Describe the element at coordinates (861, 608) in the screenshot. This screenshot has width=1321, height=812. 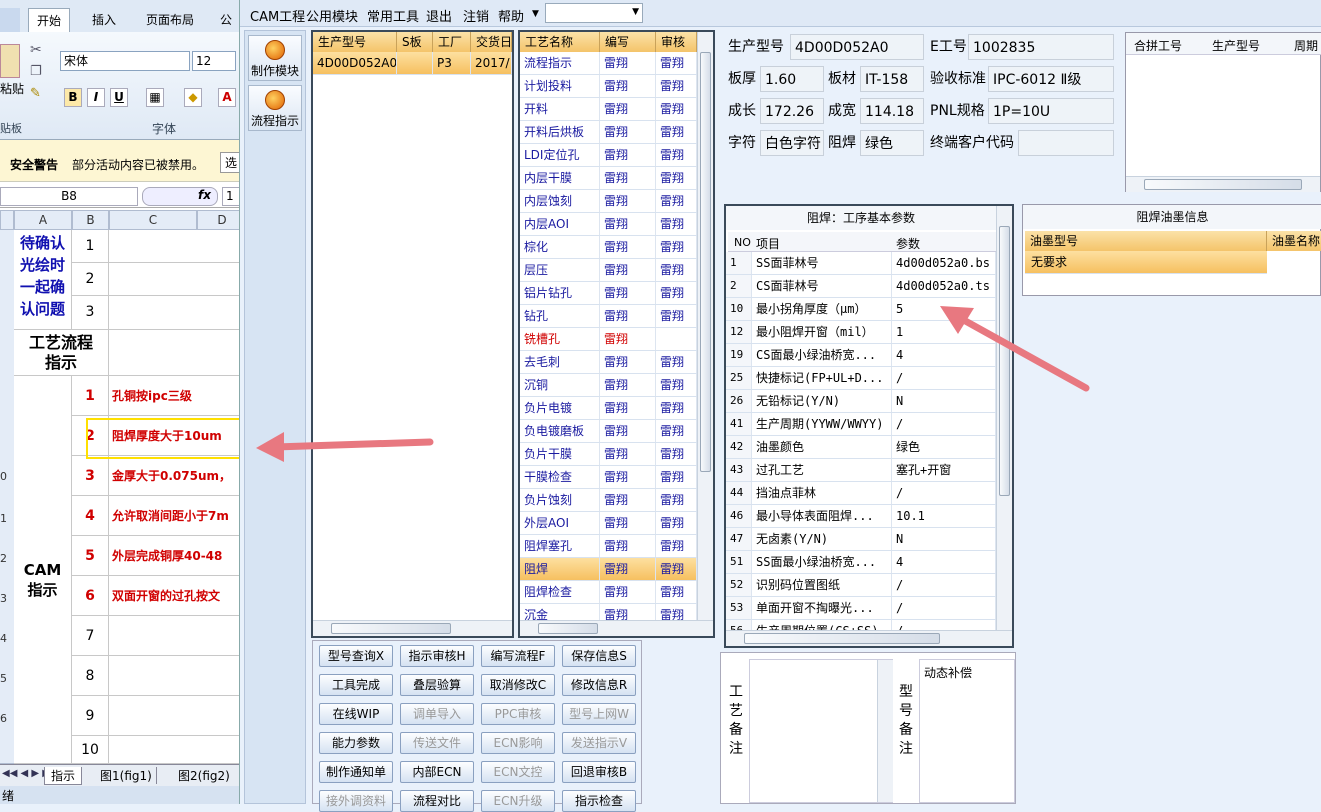
I see `table-row: 53 单面开窗不掏曝光... /` at that location.